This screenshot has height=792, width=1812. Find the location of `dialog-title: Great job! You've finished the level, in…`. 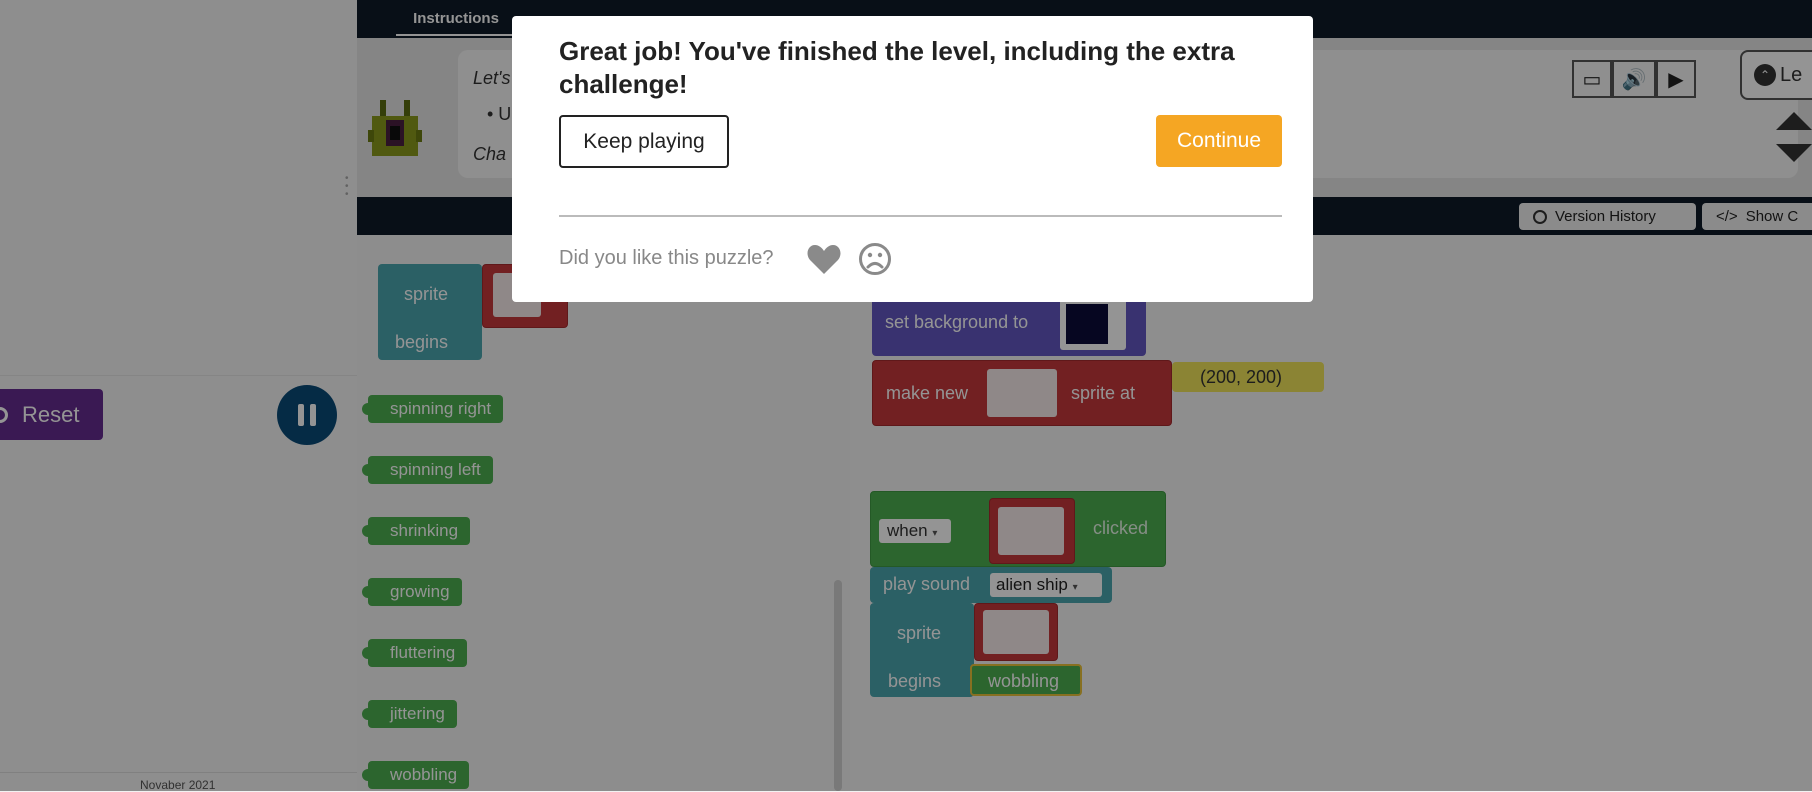

dialog-title: Great job! You've finished the level, in… is located at coordinates (897, 67).